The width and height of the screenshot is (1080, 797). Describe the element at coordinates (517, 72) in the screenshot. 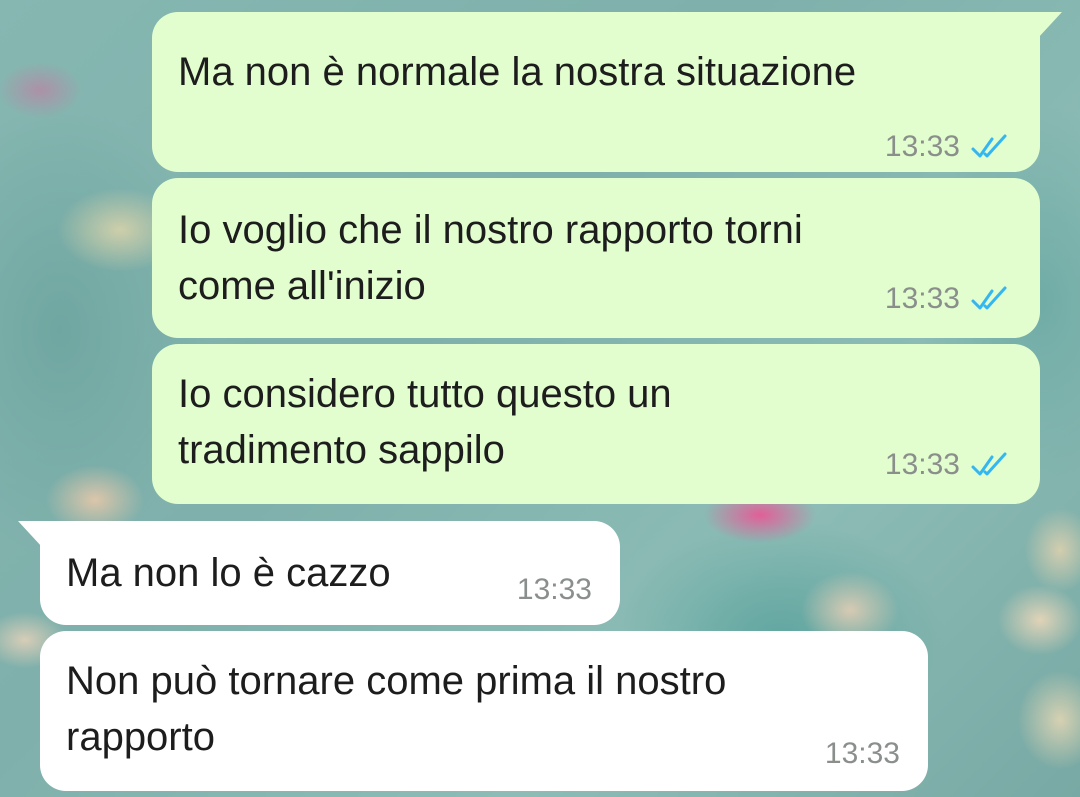

I see `message-text: Ma non è normale la nostra situazione` at that location.